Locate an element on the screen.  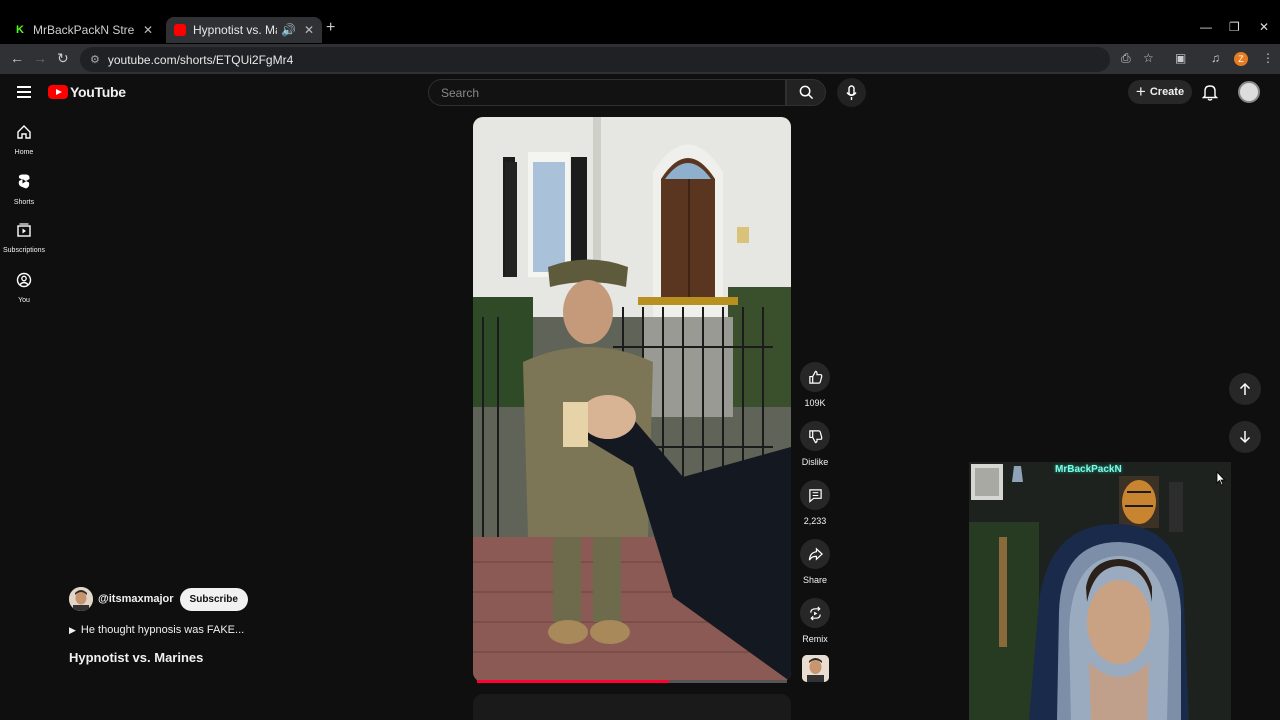
audio-playing-icon: 🔊 is located at coordinates (288, 30).